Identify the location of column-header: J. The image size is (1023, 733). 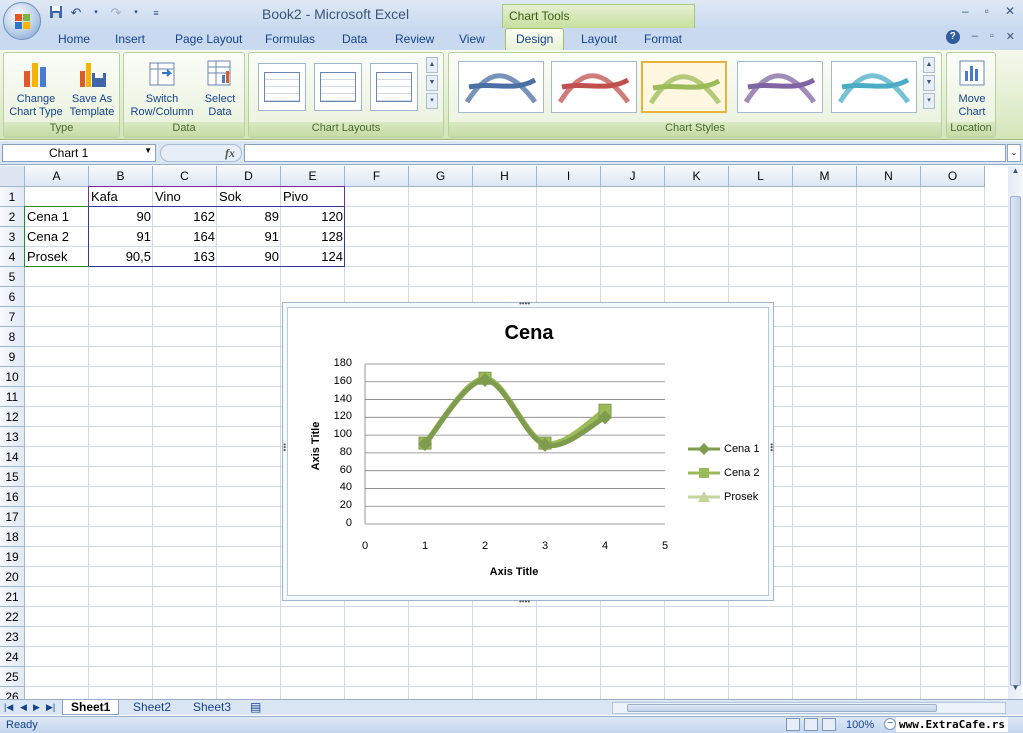
(633, 176).